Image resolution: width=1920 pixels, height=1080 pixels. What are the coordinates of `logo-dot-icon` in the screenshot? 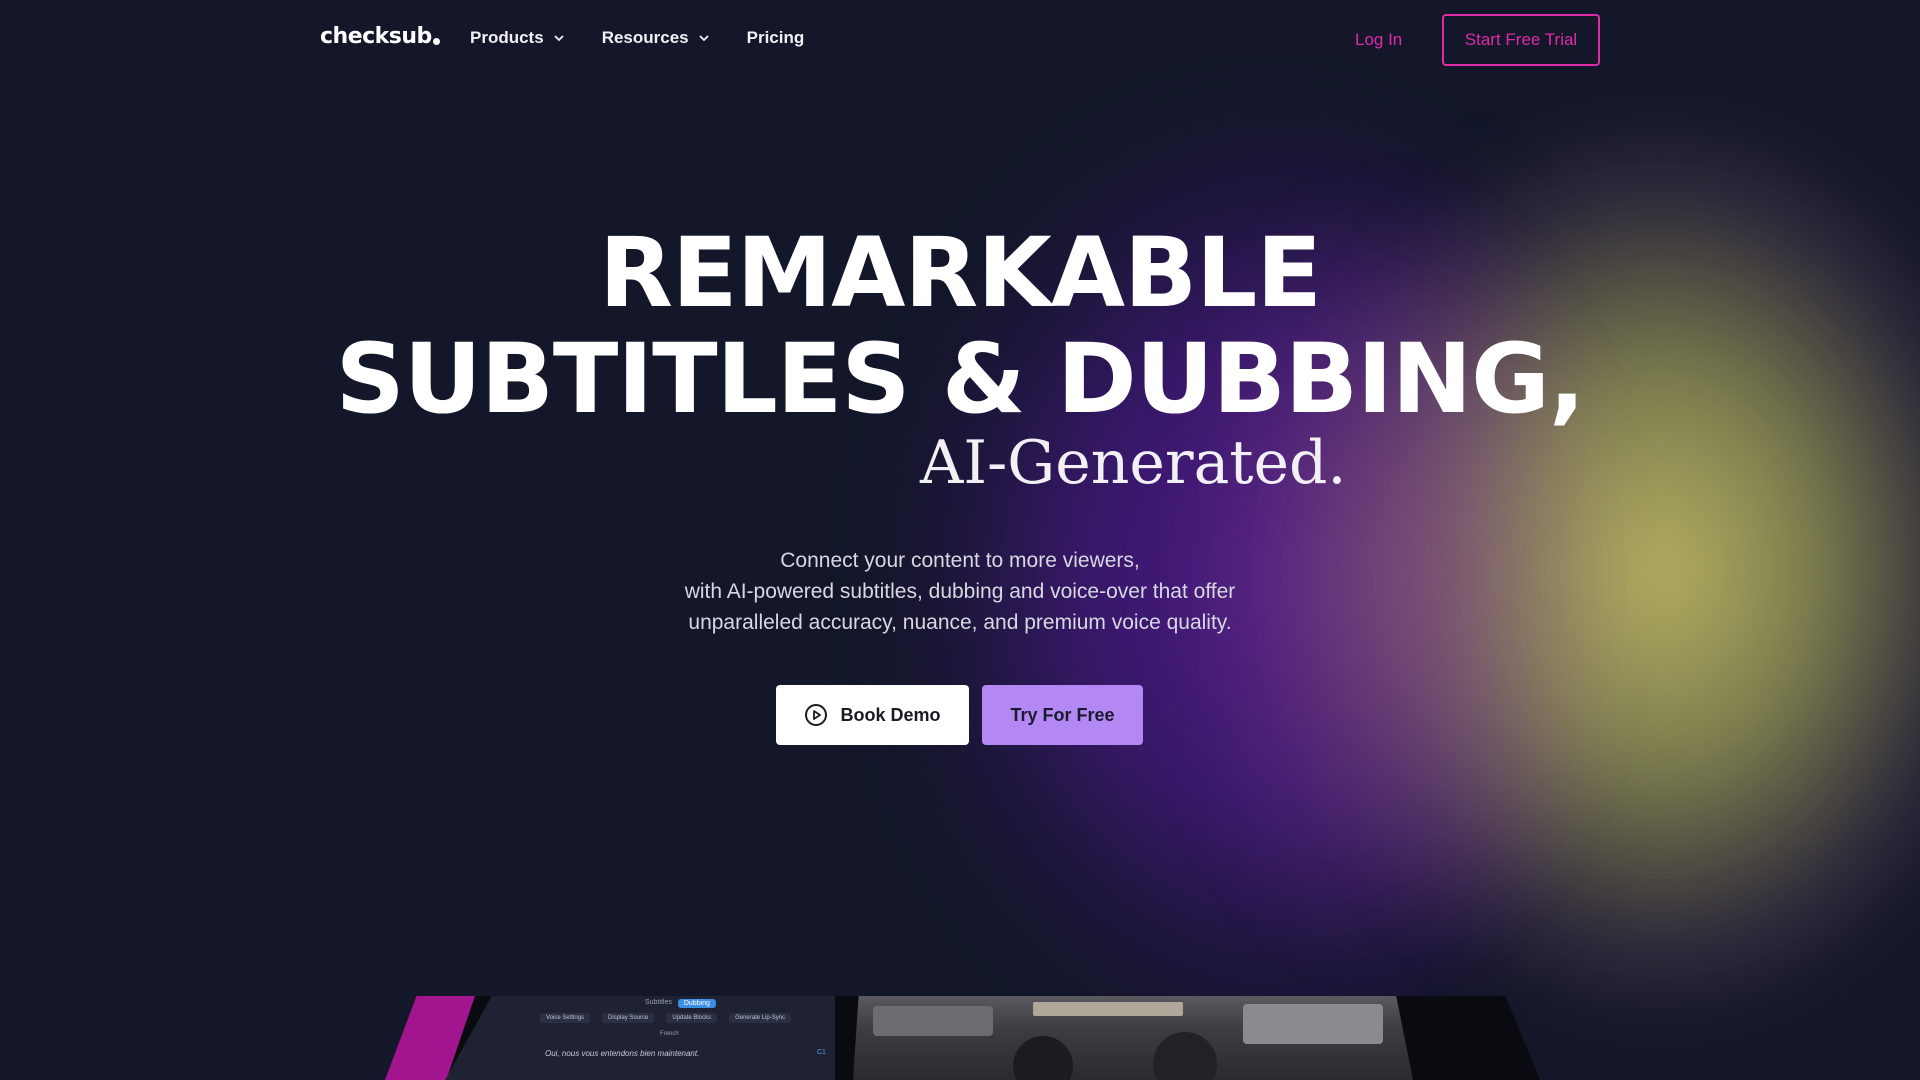 It's located at (436, 41).